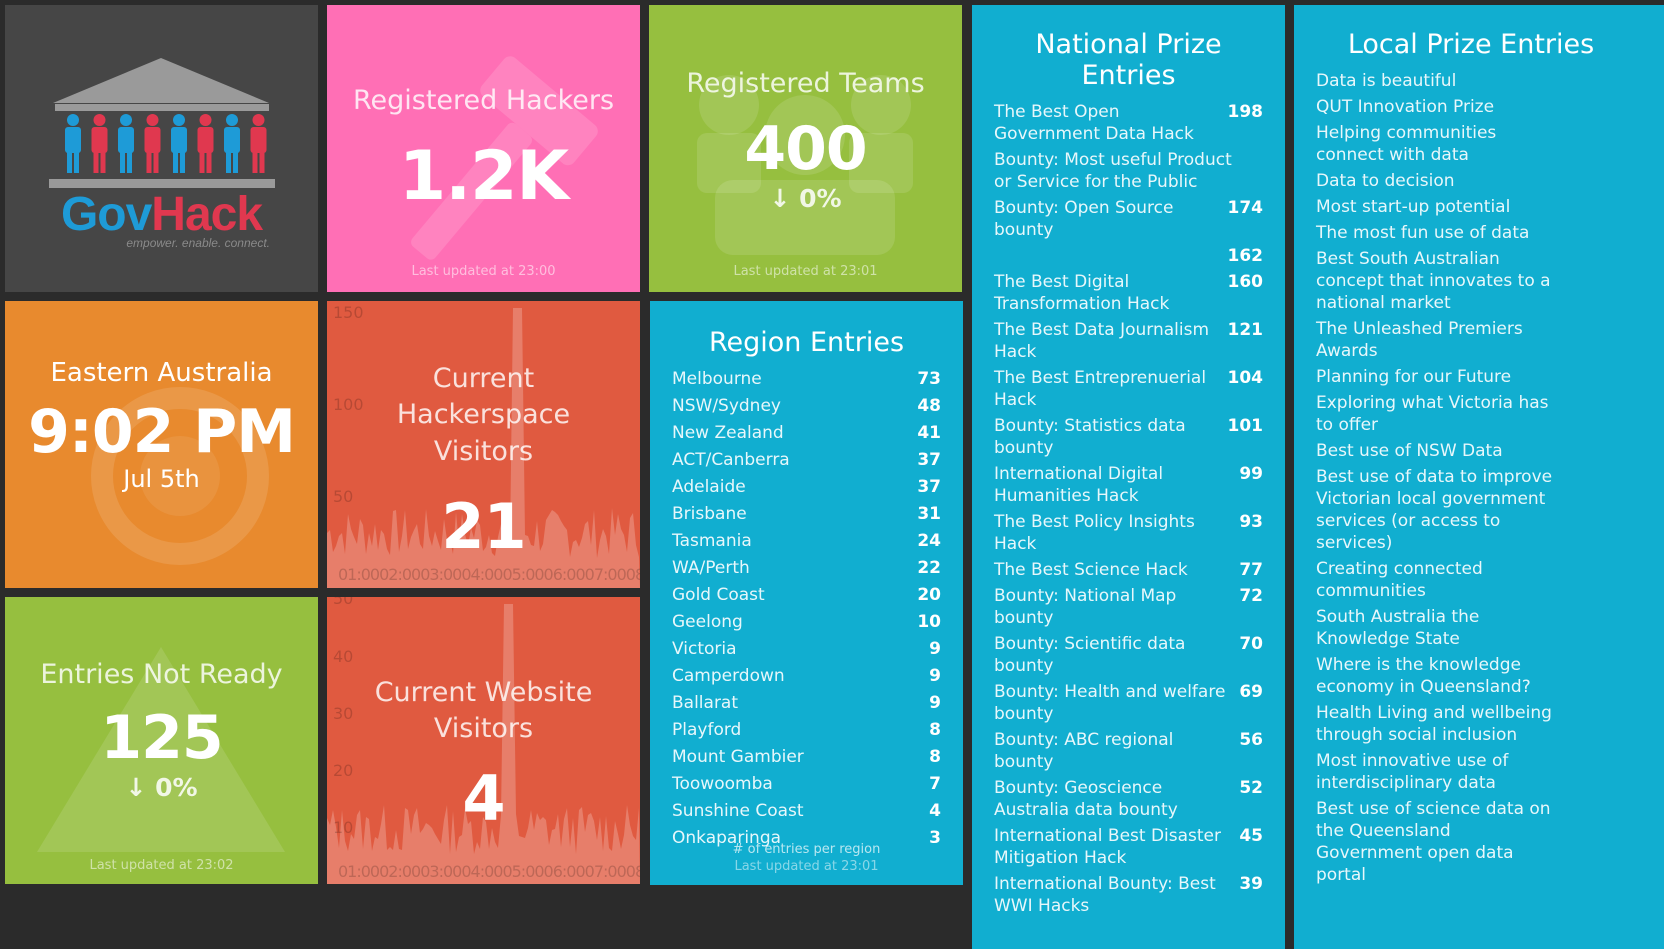  I want to click on national-prize-item-label: International Bounty: Best WWI Hacks, so click(1105, 895).